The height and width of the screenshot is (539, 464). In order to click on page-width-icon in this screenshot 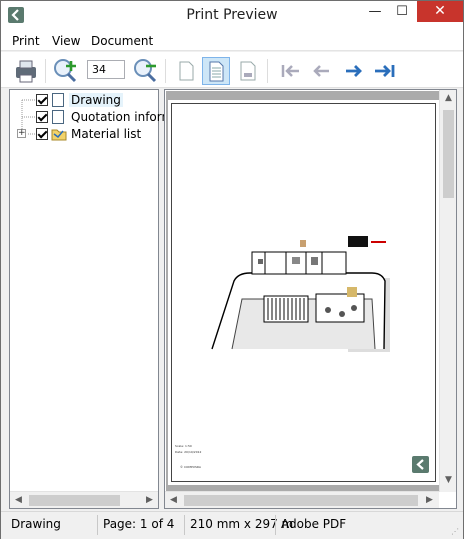, I will do `click(248, 71)`.